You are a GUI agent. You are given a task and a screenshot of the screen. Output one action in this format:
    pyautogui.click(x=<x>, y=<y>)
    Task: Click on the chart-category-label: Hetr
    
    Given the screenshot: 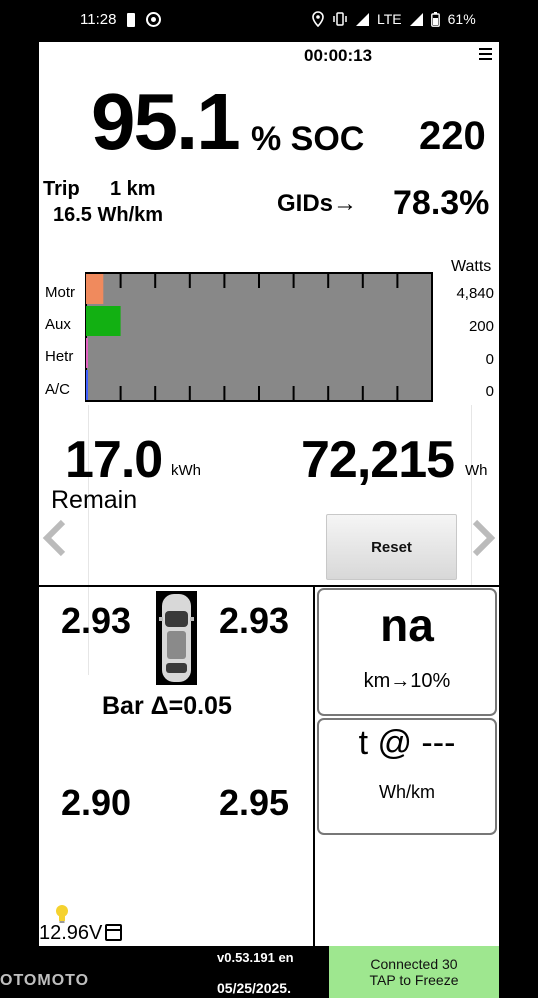 What is the action you would take?
    pyautogui.click(x=59, y=356)
    